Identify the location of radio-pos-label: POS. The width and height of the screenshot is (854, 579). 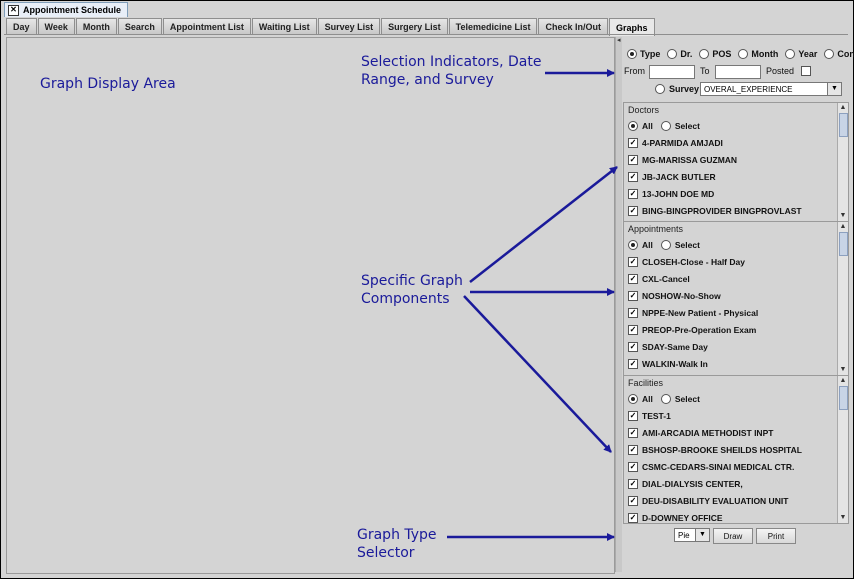
(722, 54).